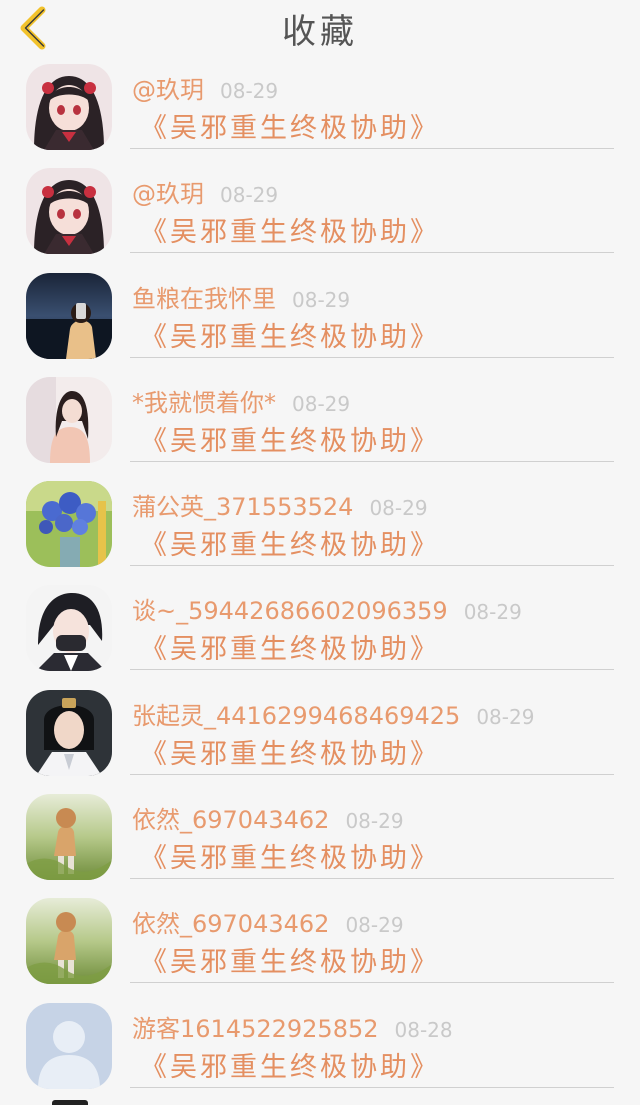 The image size is (640, 1105). I want to click on favorite-list-item: *我就惯着你* 08-29 《吴邪重生终极协助》, so click(320, 421).